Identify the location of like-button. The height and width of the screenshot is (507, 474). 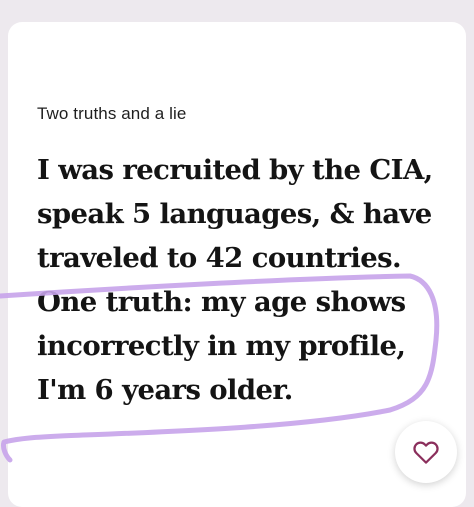
(426, 452).